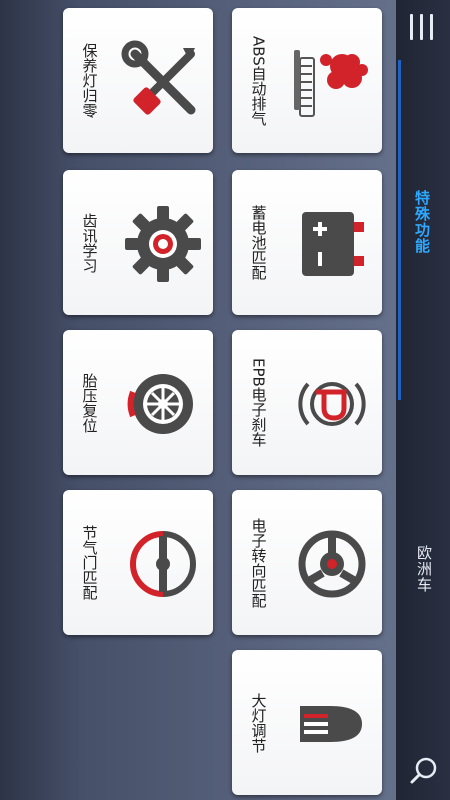  I want to click on function-card-abs-bleed: ABS自动排气, so click(307, 80).